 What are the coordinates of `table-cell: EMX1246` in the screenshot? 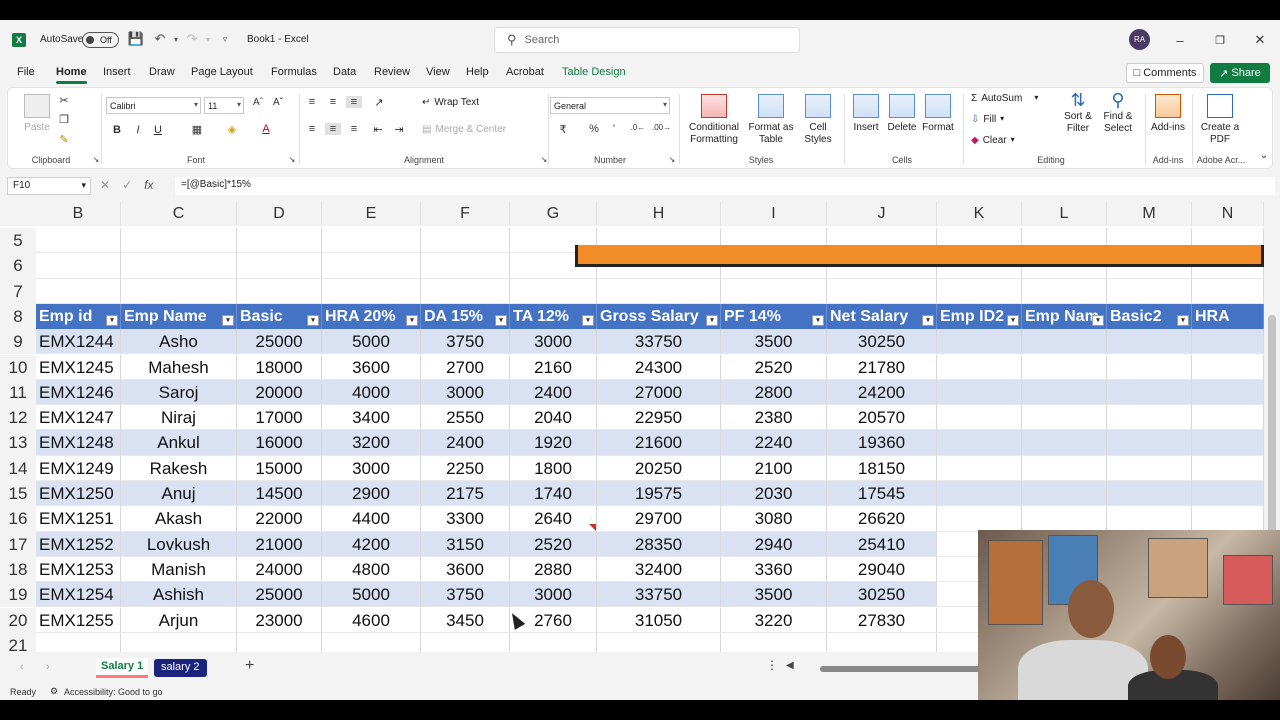 It's located at (78, 392).